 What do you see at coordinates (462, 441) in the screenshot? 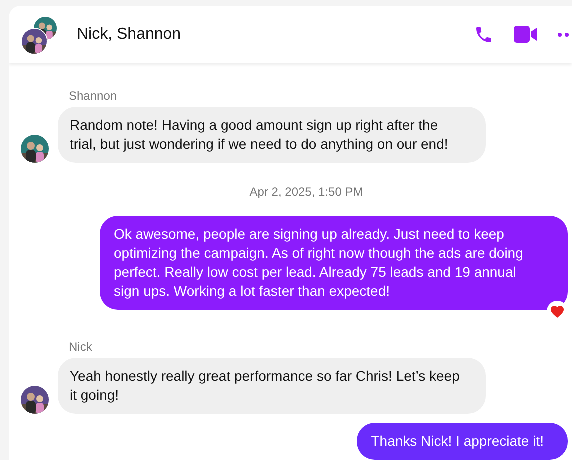
I see `outgoing-message: Thanks Nick! I appreciate it!` at bounding box center [462, 441].